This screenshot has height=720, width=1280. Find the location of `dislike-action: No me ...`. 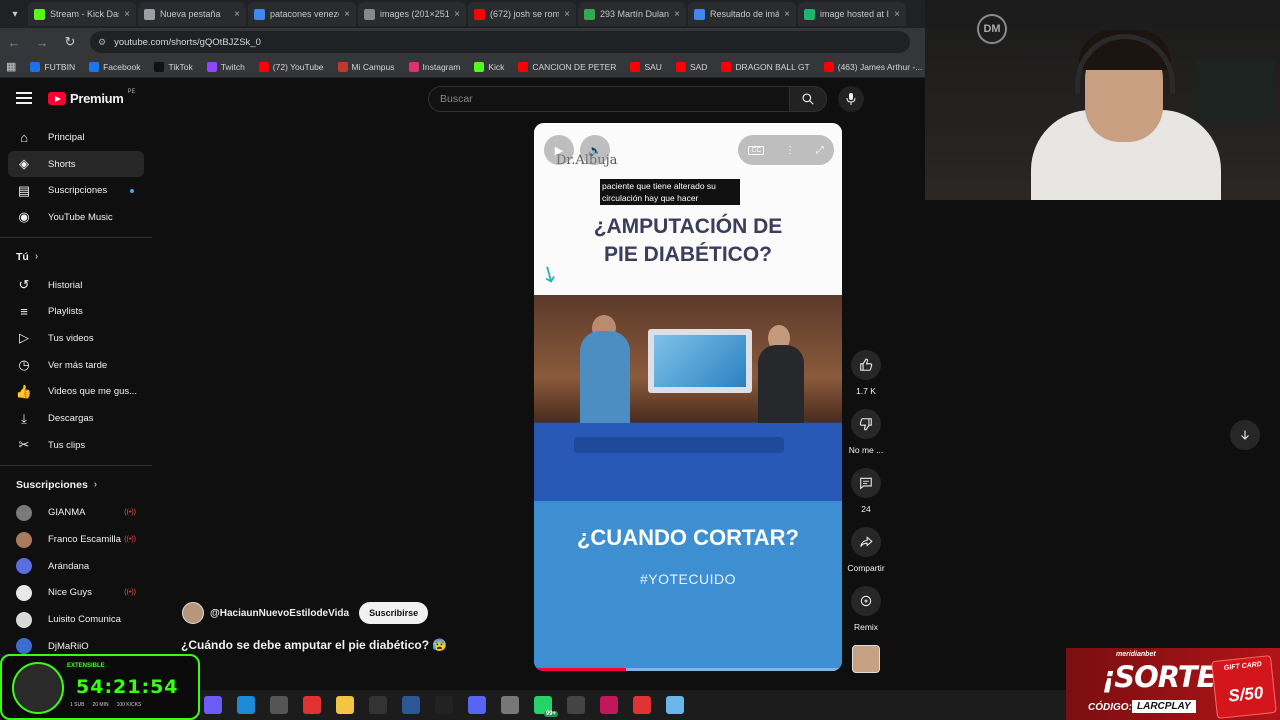

dislike-action: No me ... is located at coordinates (866, 432).